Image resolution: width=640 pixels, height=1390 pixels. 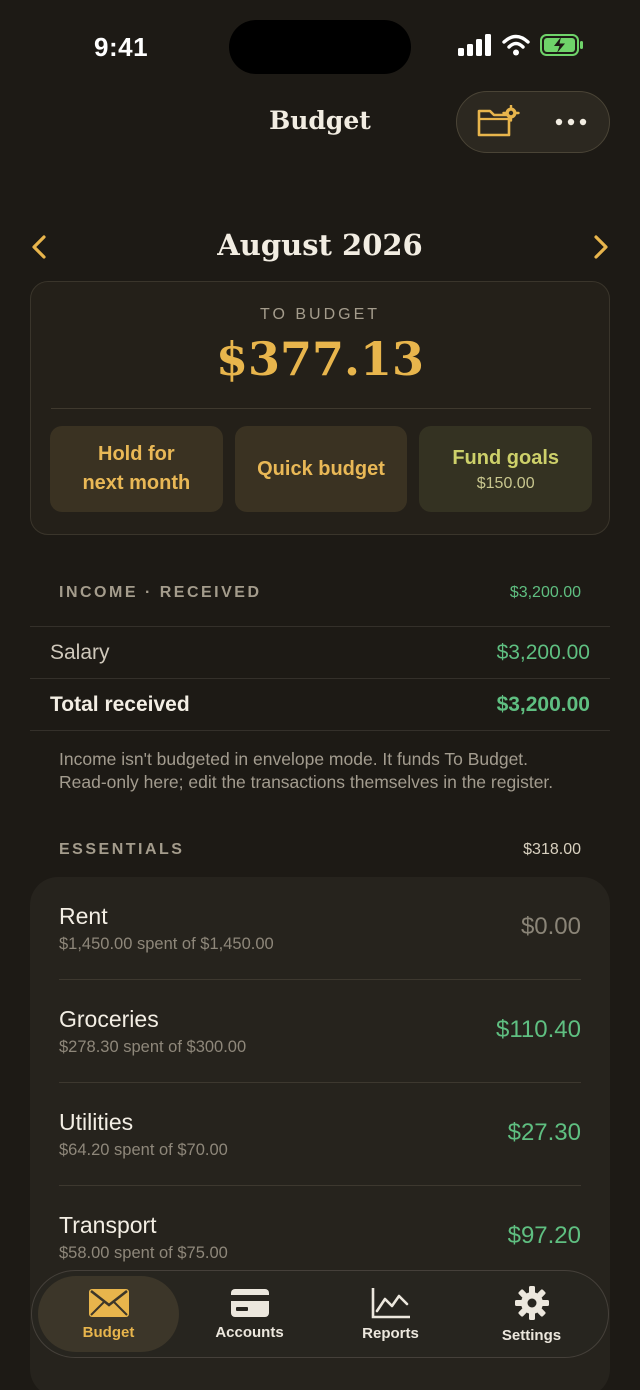 I want to click on month-navigator: August 2026, so click(x=320, y=247).